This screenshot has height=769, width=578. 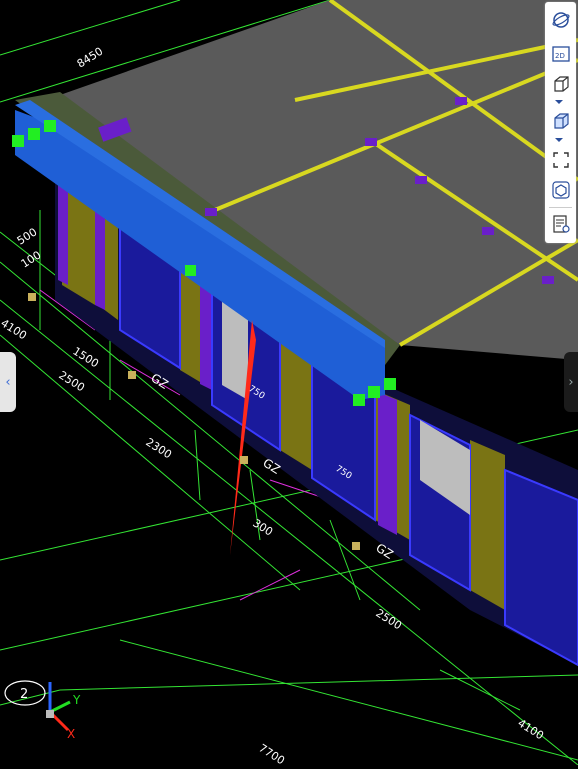 I want to click on solid-view-button, so click(x=560, y=120).